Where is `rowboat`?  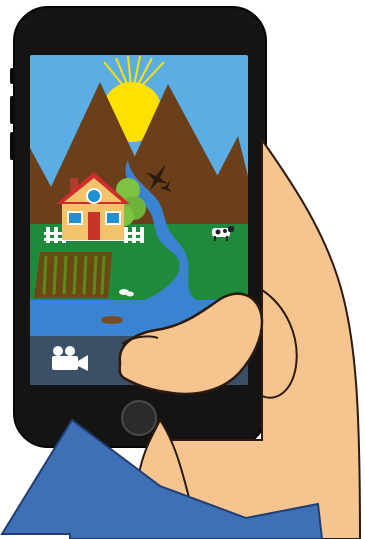
rowboat is located at coordinates (112, 320).